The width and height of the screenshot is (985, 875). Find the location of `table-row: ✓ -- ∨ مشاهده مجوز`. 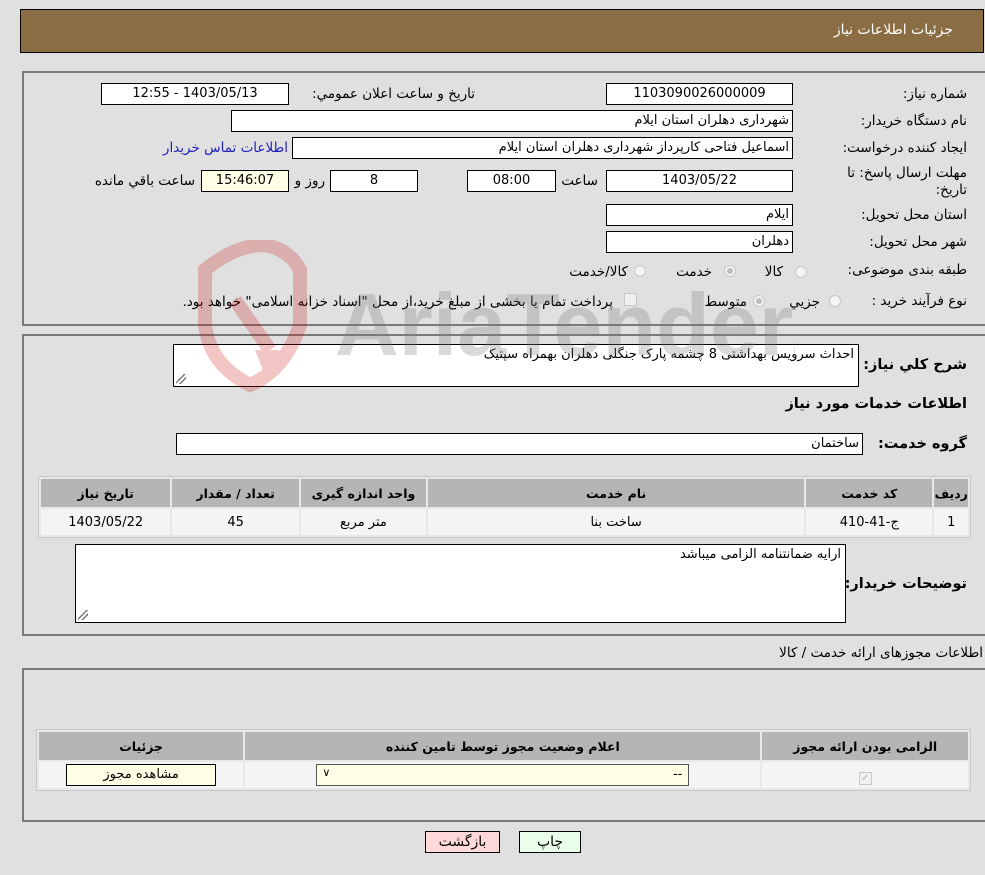

table-row: ✓ -- ∨ مشاهده مجوز is located at coordinates (503, 775).